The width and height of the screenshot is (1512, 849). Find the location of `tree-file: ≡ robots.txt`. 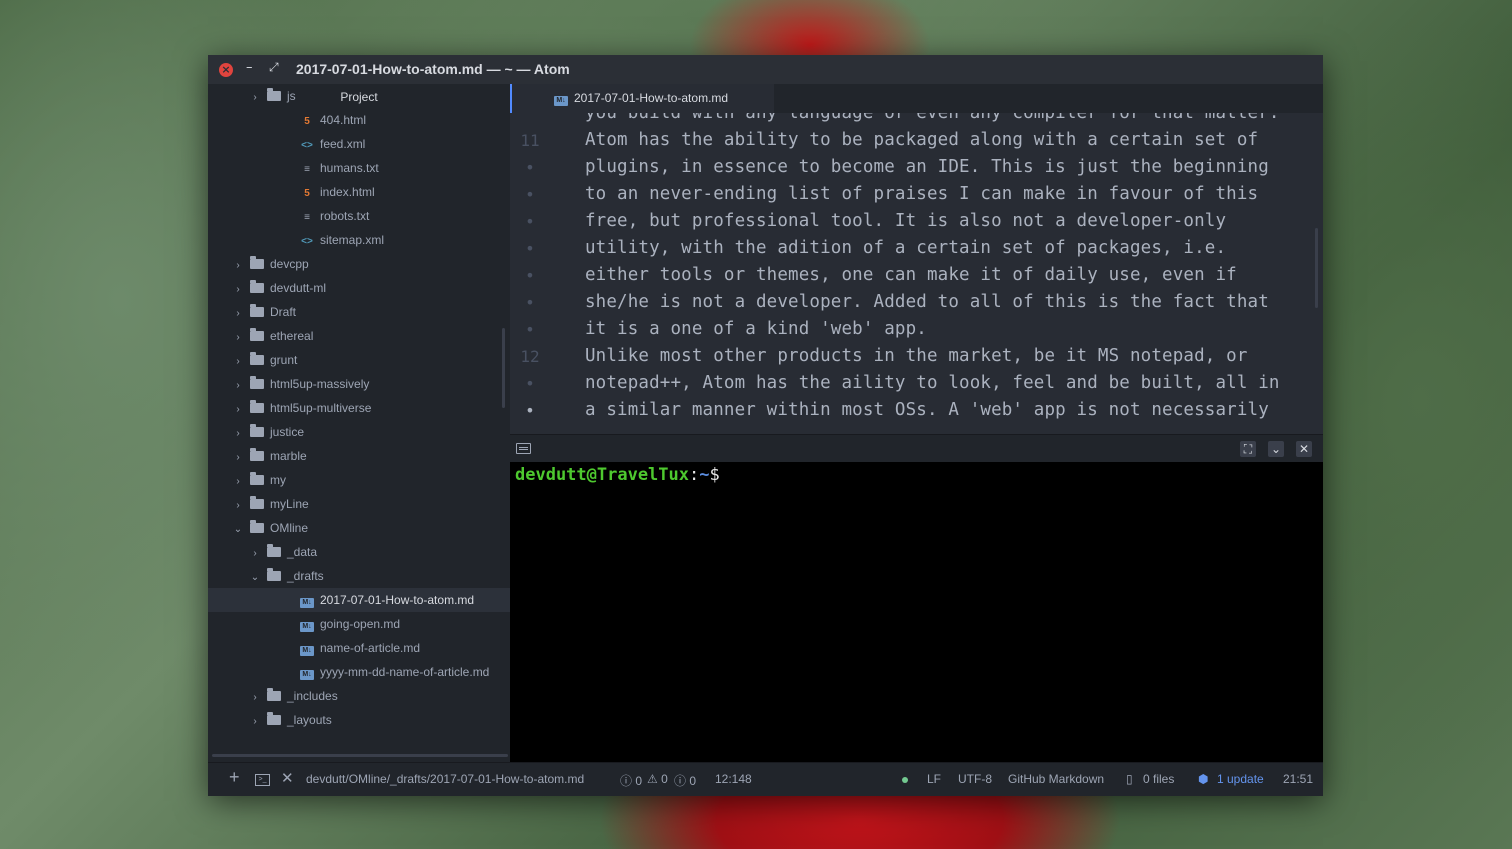

tree-file: ≡ robots.txt is located at coordinates (359, 216).